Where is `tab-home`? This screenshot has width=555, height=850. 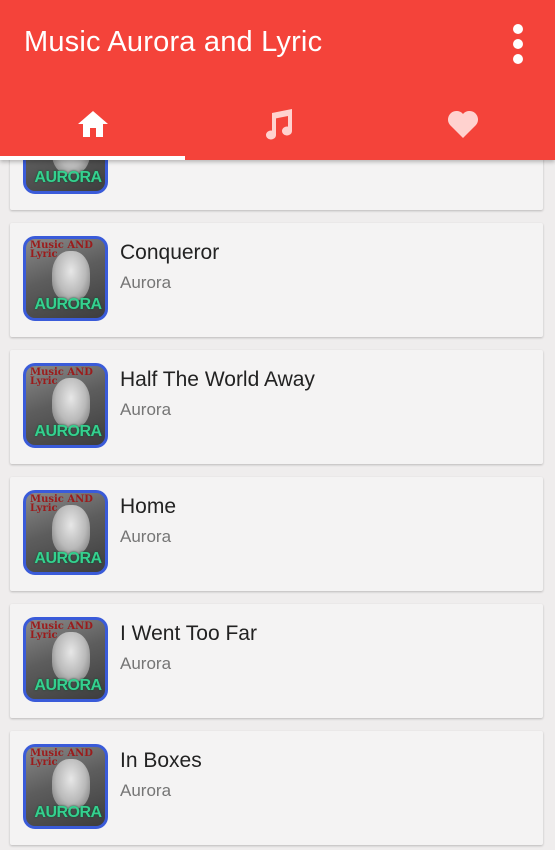
tab-home is located at coordinates (92, 124).